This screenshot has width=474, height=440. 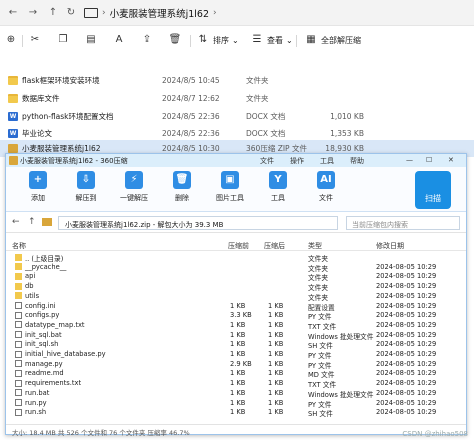 I want to click on view-button: ☰ 查看 ⌄, so click(x=271, y=40).